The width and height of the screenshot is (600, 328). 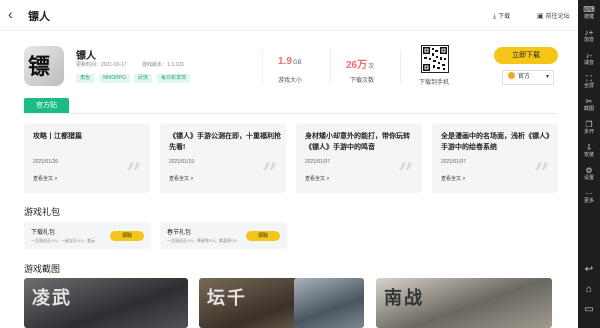 I want to click on update-time: 更新时间：2021-03-17, so click(x=101, y=65).